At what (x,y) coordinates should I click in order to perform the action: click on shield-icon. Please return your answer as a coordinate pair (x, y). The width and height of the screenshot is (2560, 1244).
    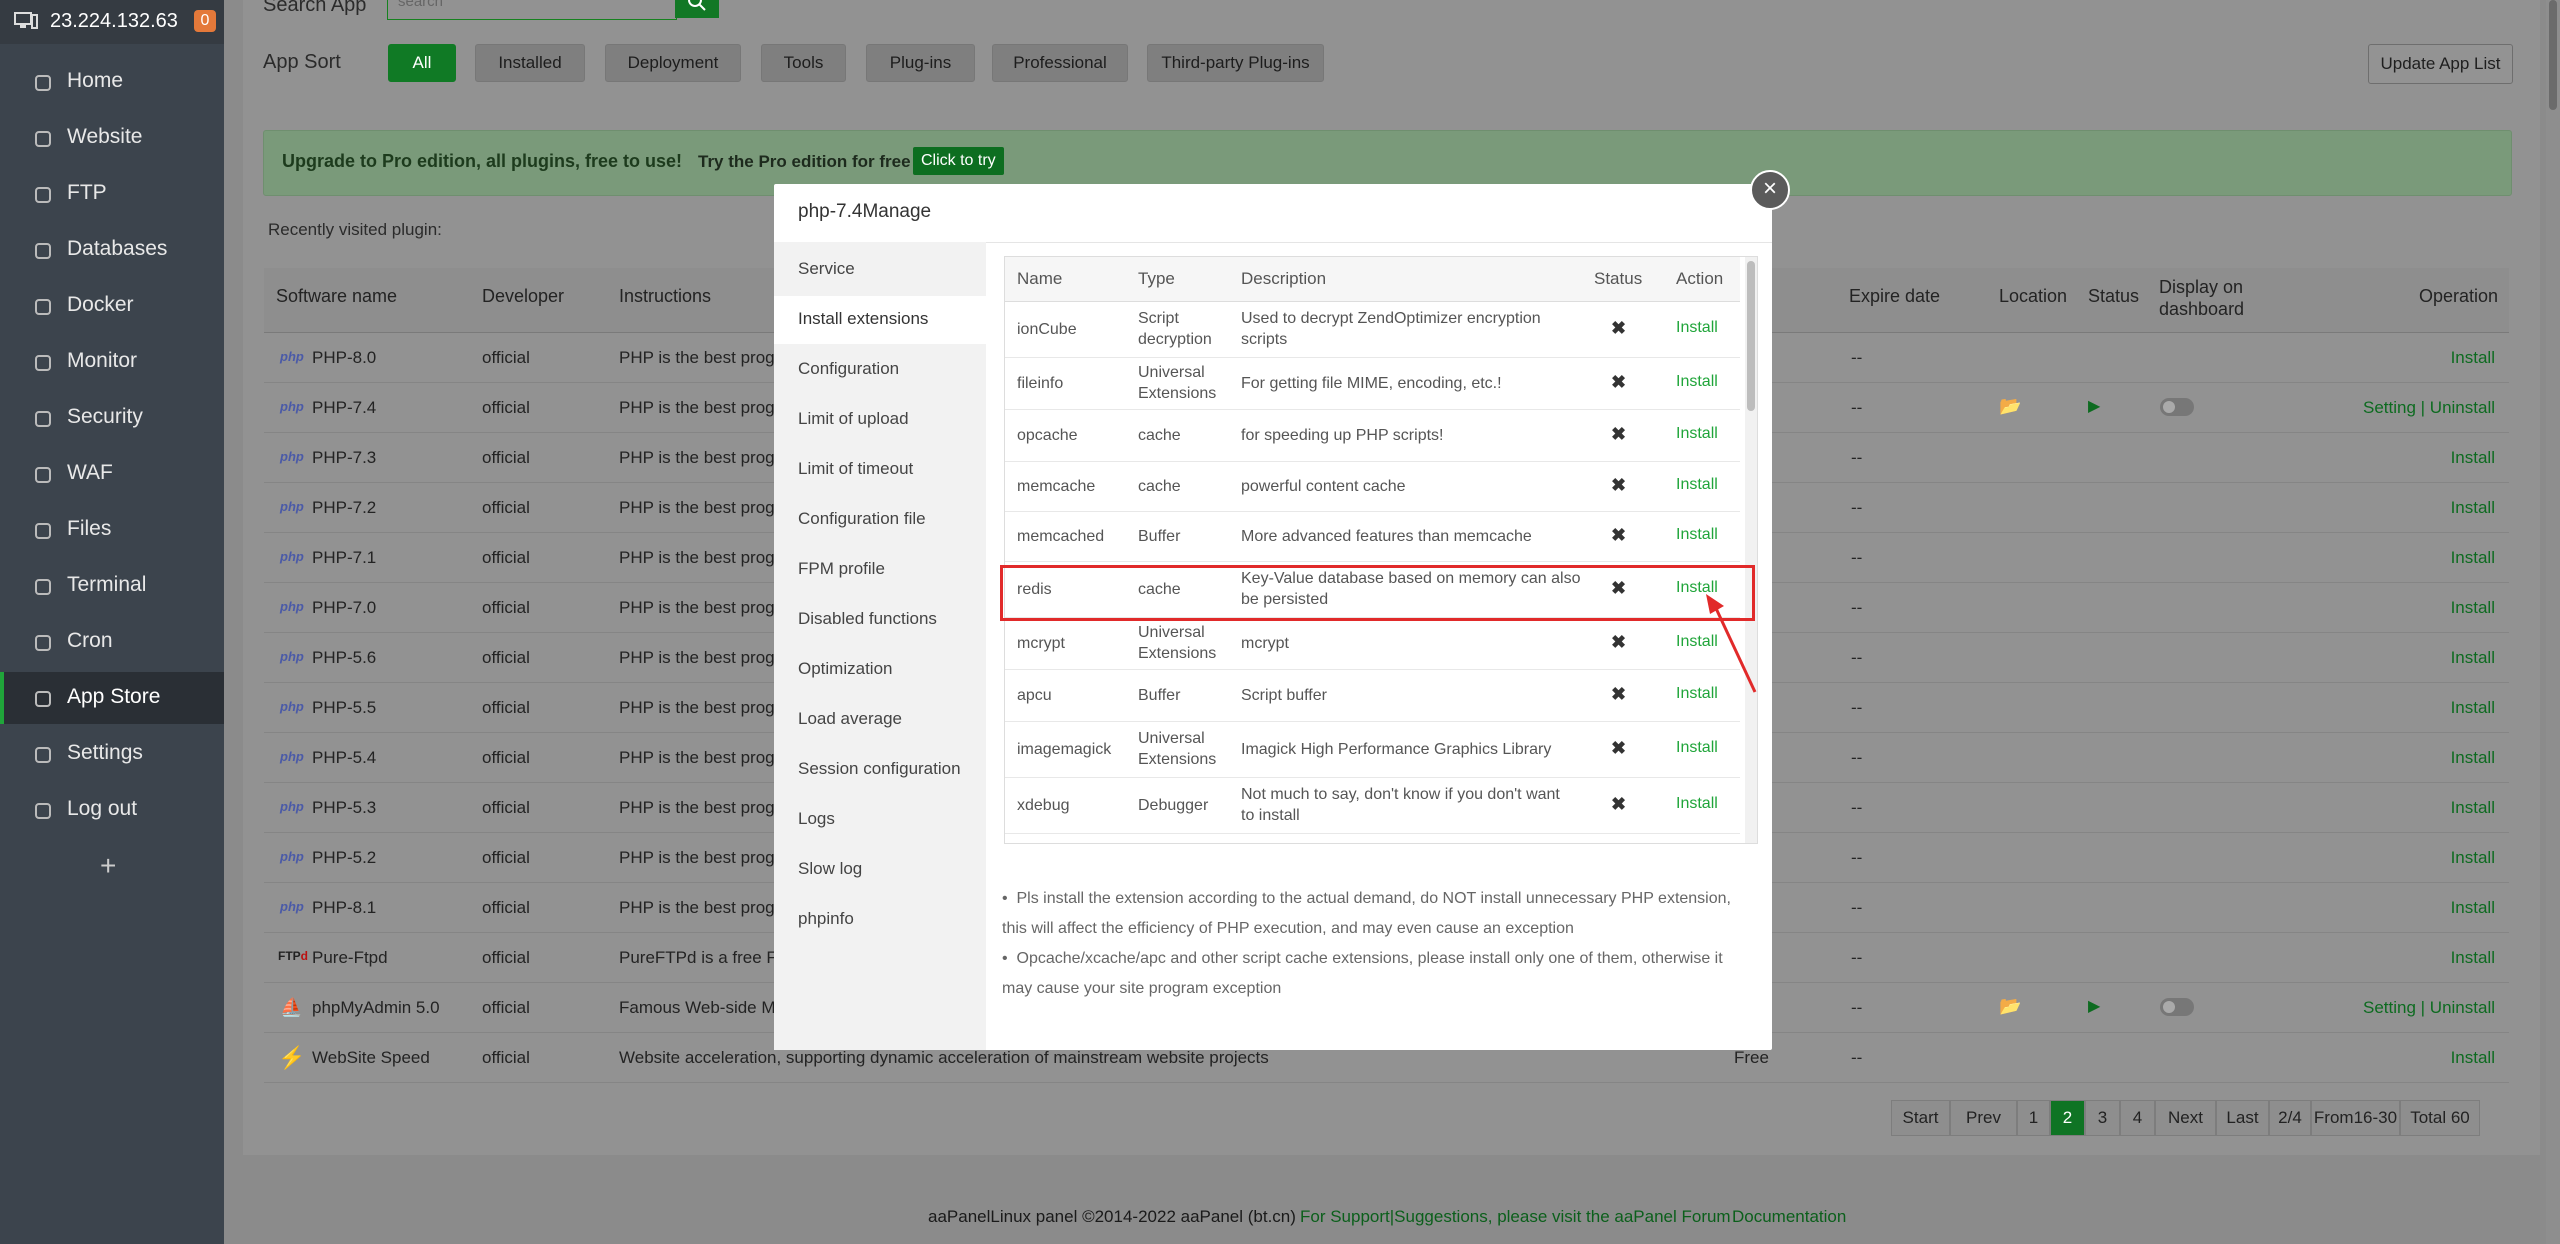
    Looking at the image, I should click on (43, 419).